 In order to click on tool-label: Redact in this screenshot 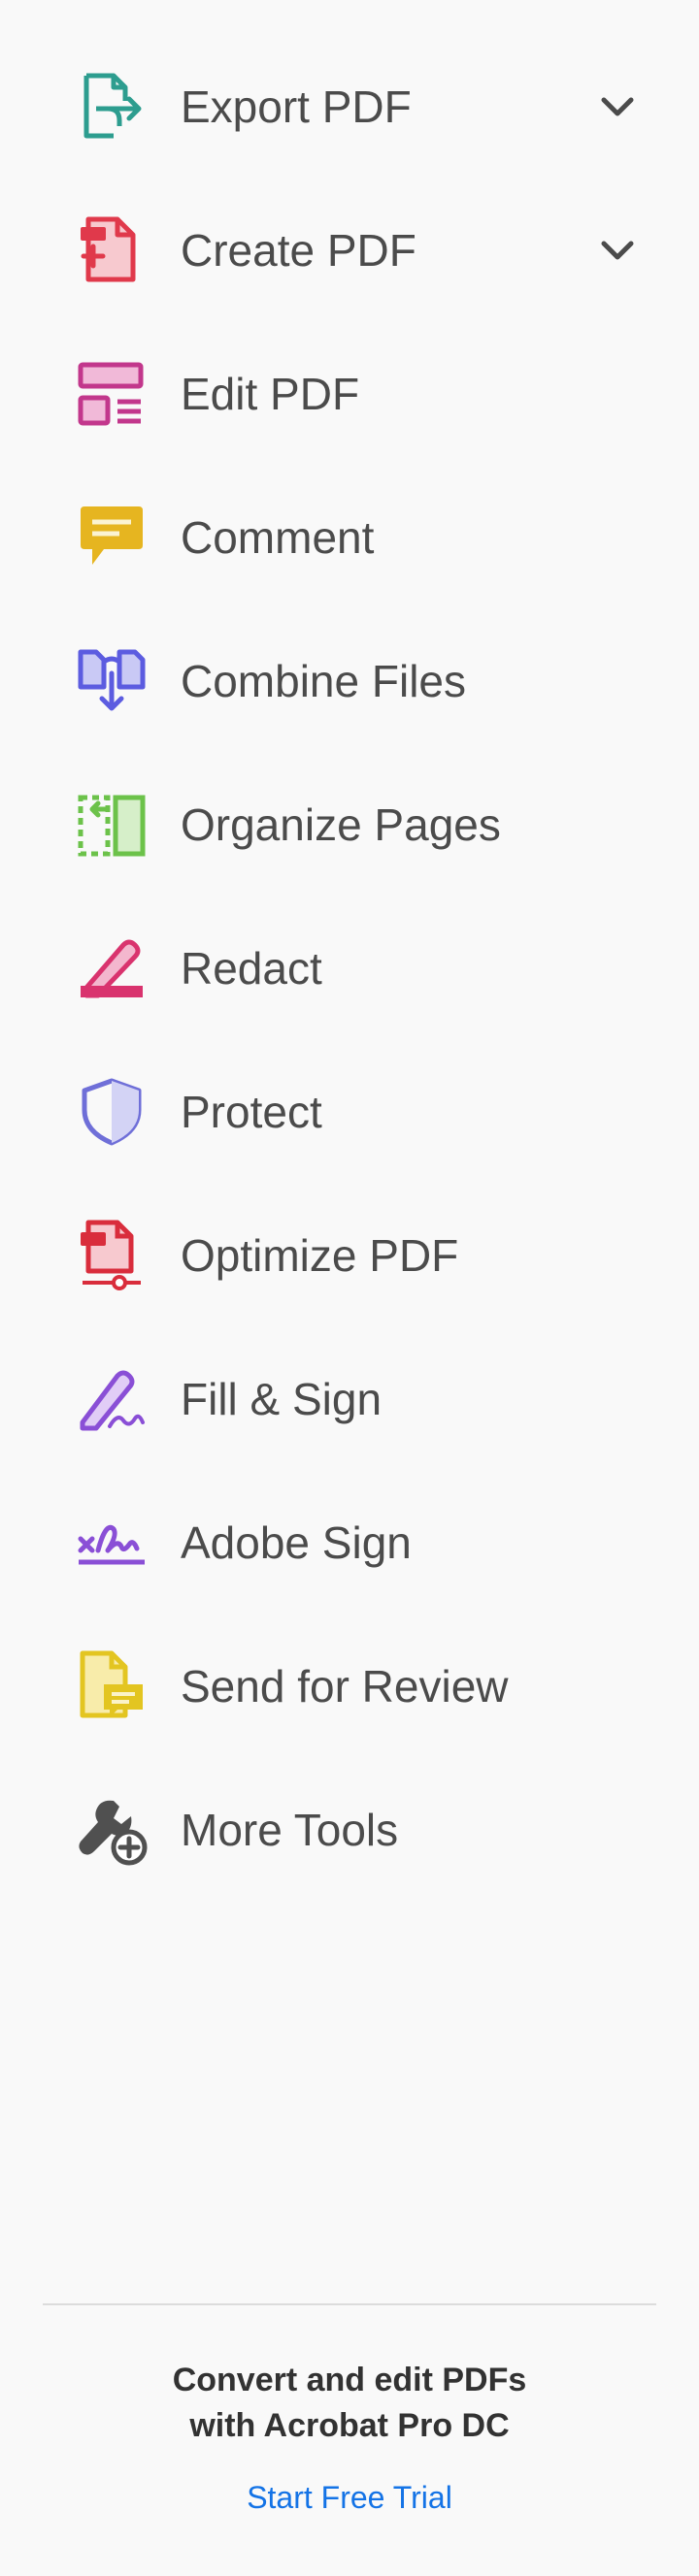, I will do `click(251, 968)`.